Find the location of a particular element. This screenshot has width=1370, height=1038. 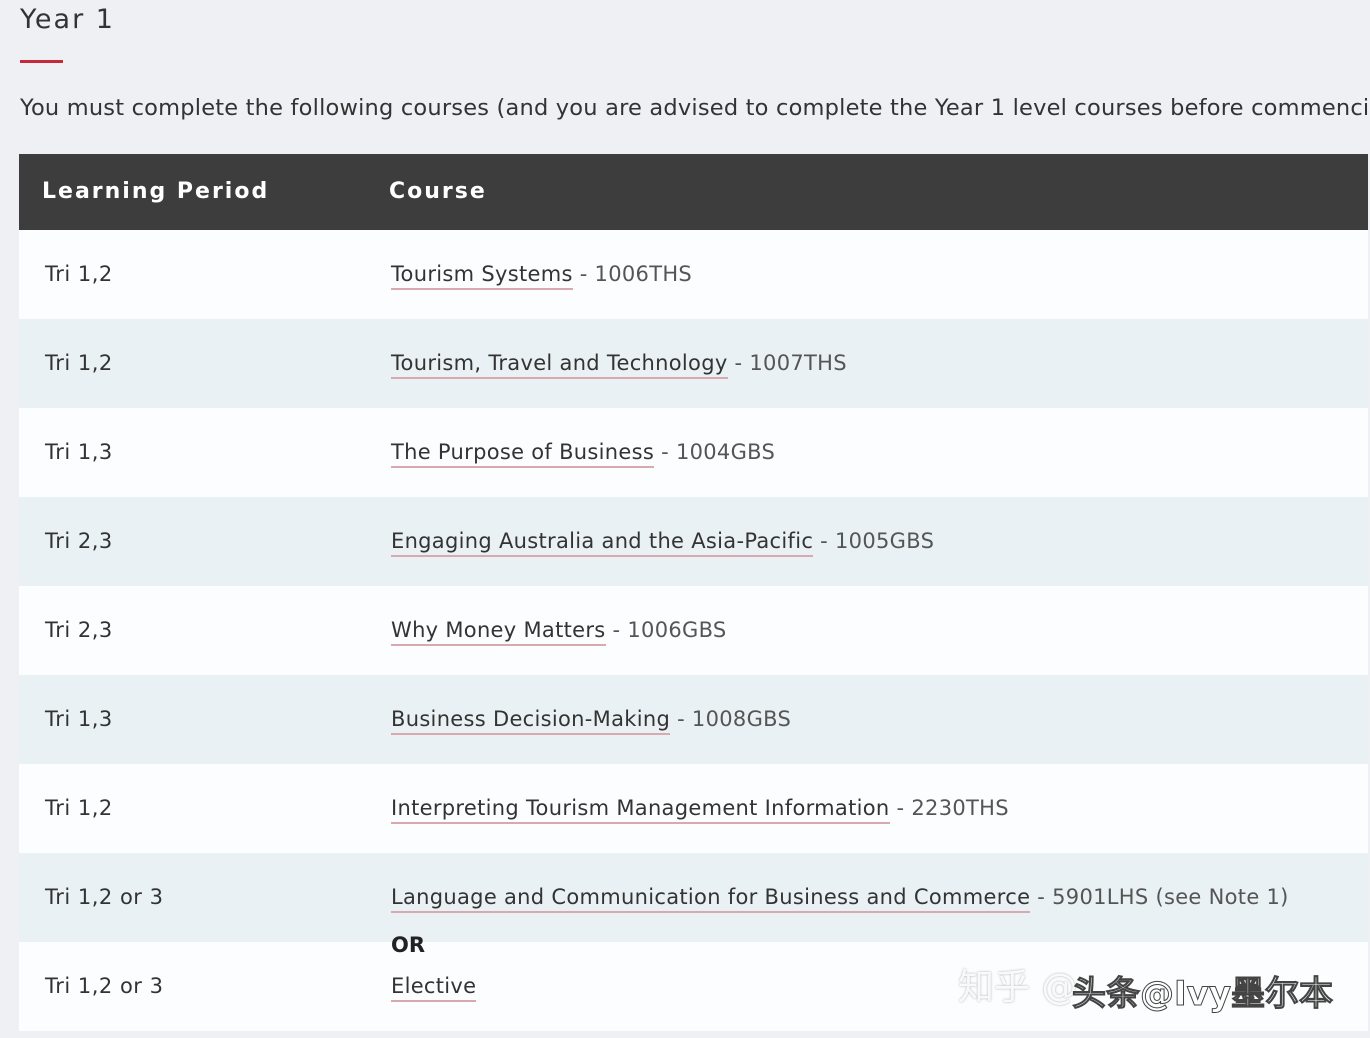

course-code: - 1004GBS is located at coordinates (718, 452).